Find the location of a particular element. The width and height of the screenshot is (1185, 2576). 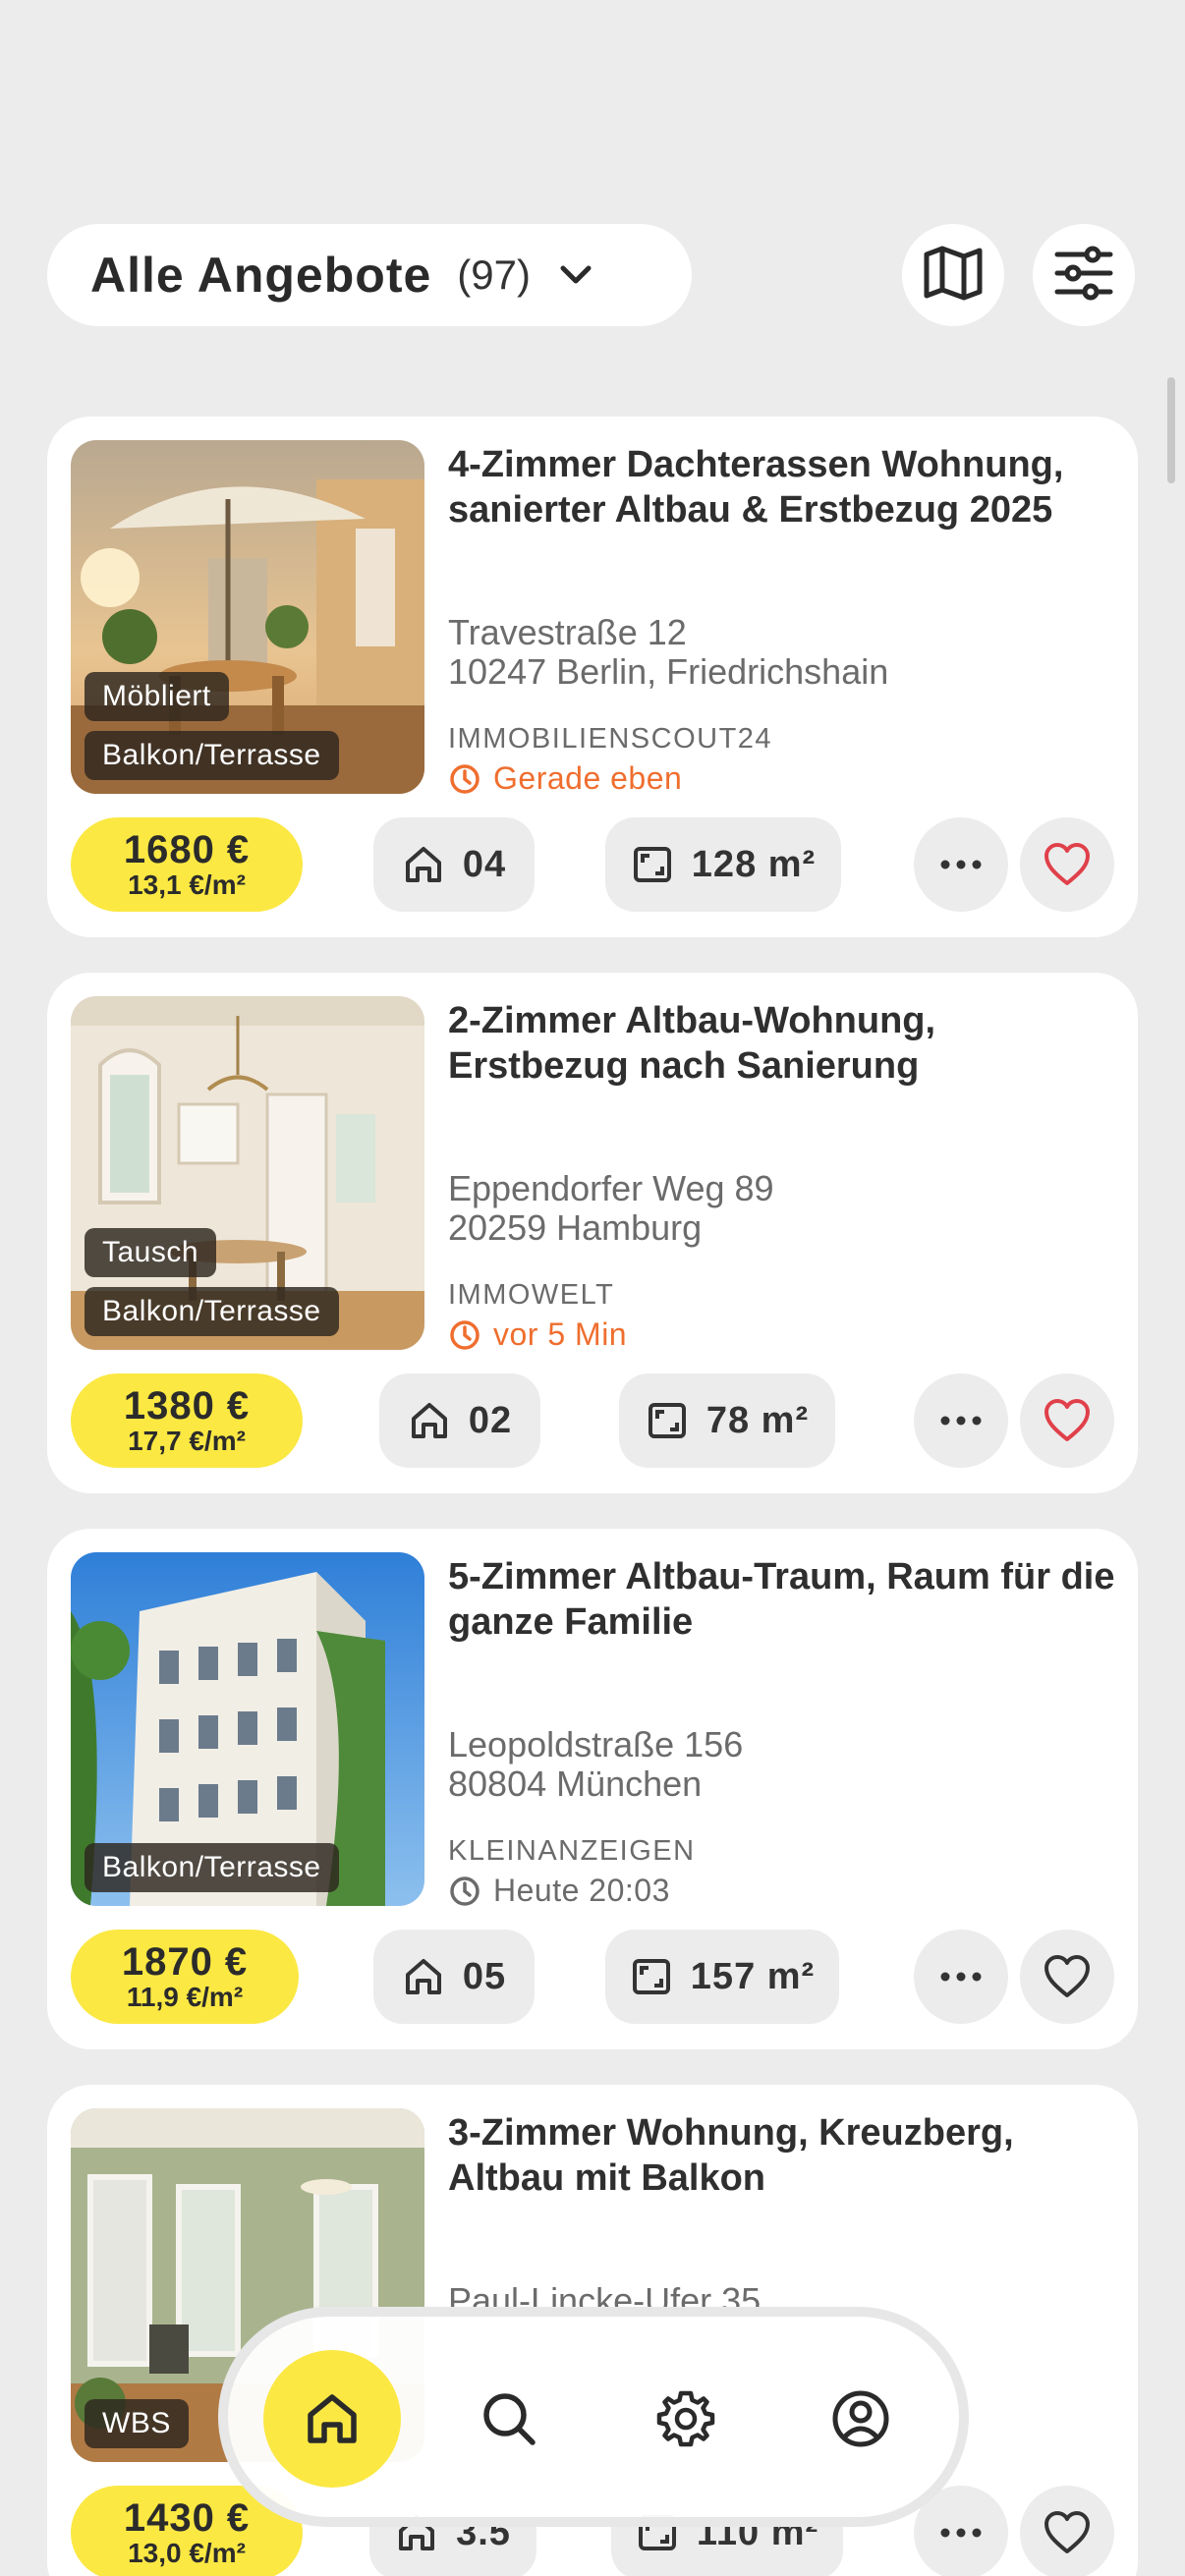

filter-button is located at coordinates (1084, 275).